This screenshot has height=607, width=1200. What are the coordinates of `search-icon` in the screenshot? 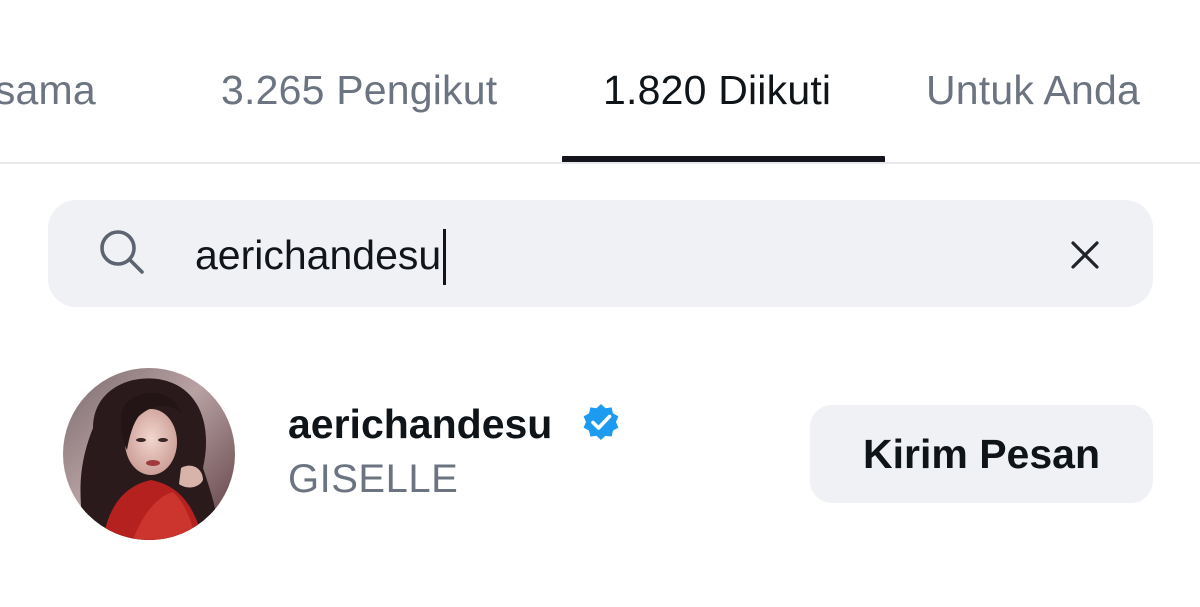 It's located at (122, 252).